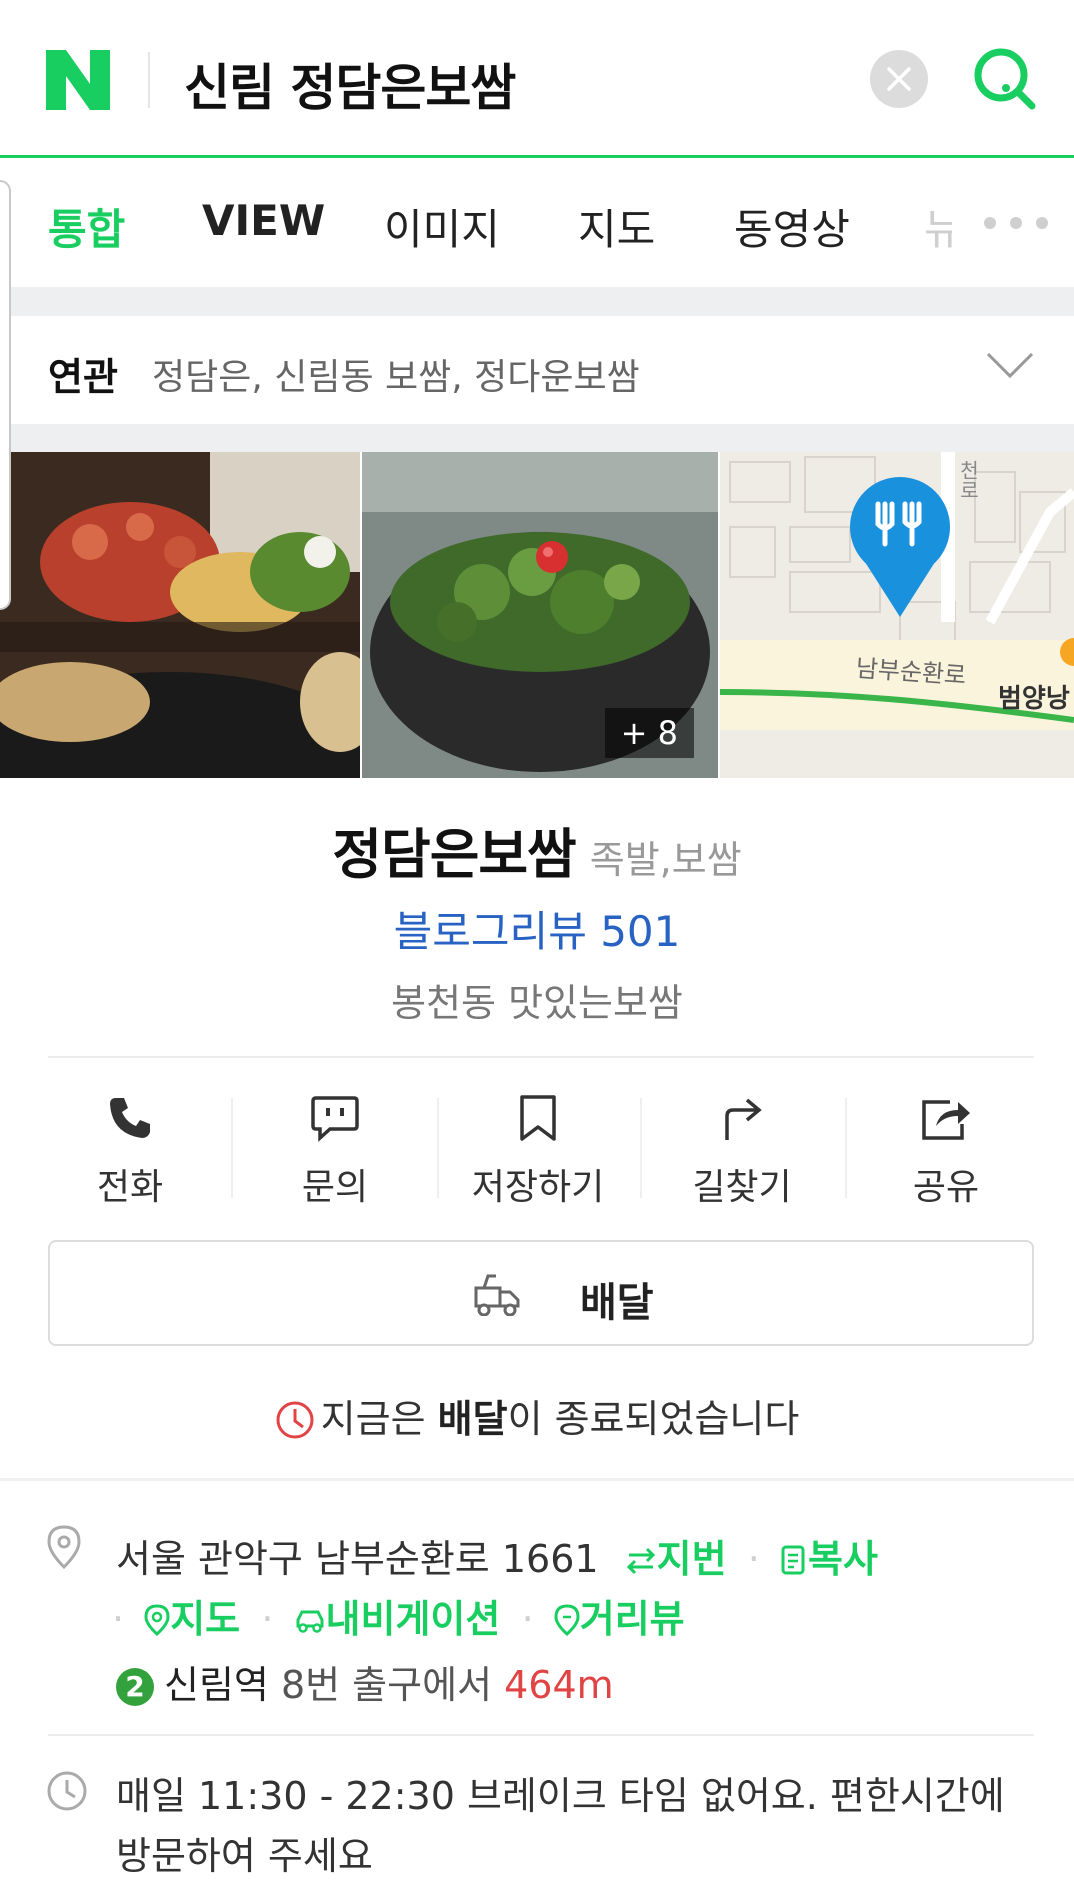  I want to click on section-divider, so click(537, 1479).